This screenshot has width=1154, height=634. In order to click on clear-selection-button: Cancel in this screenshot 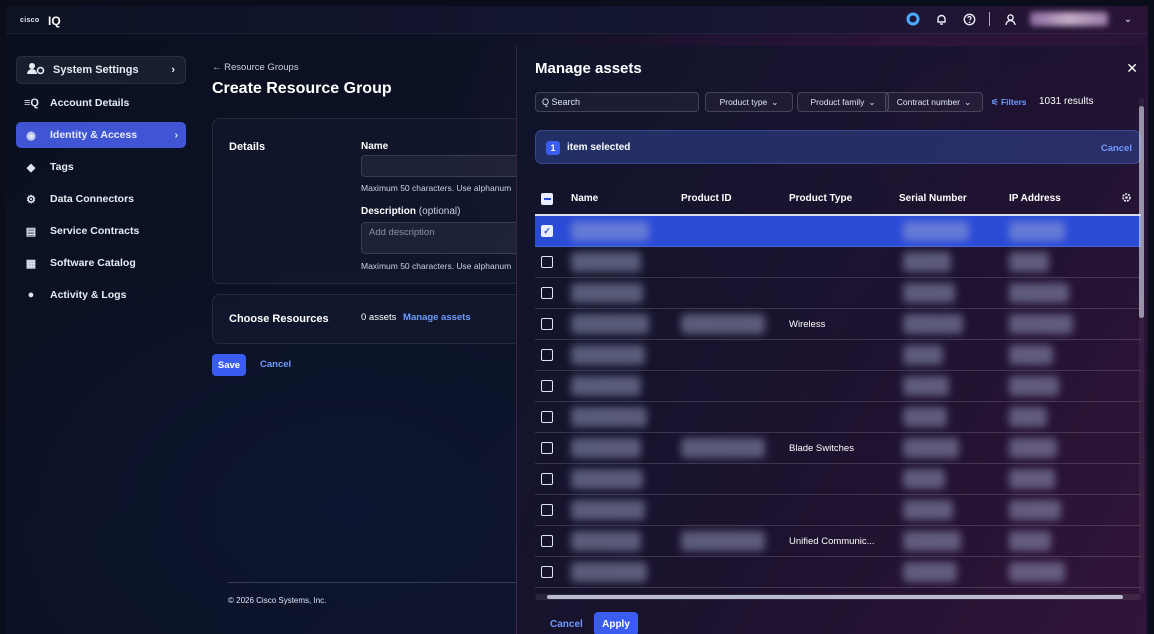, I will do `click(1116, 148)`.